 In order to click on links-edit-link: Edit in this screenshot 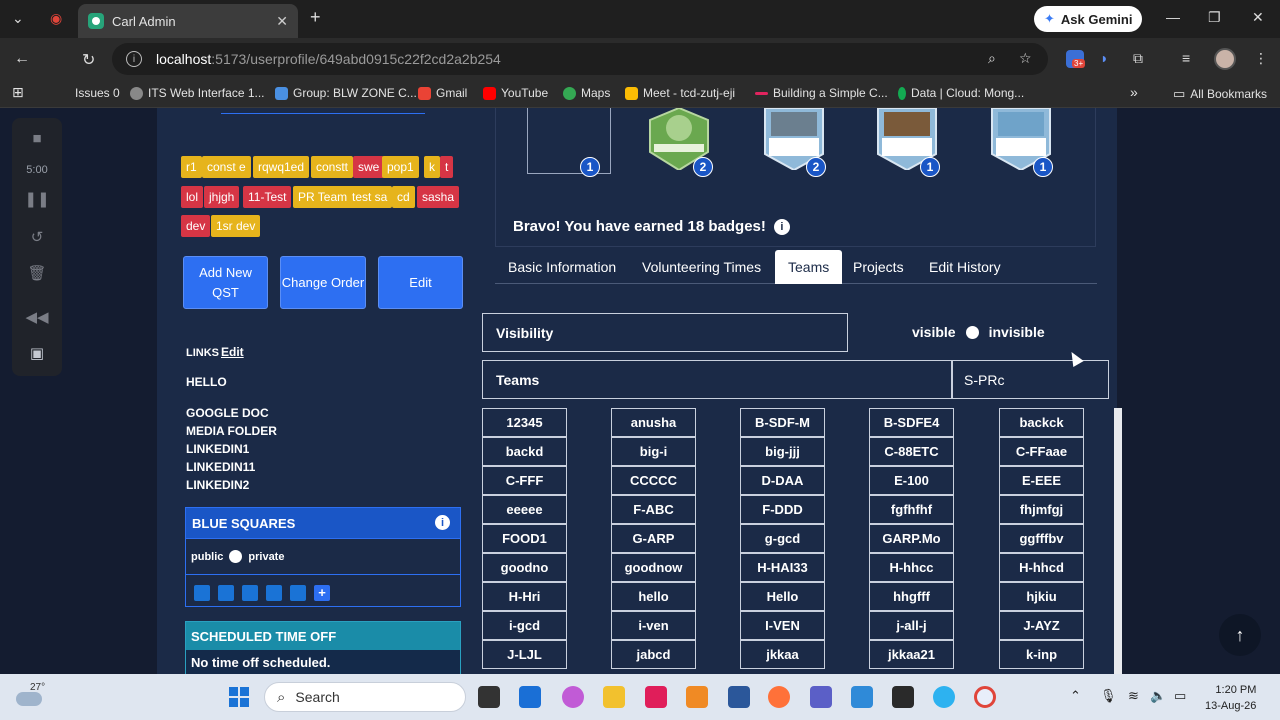, I will do `click(232, 352)`.